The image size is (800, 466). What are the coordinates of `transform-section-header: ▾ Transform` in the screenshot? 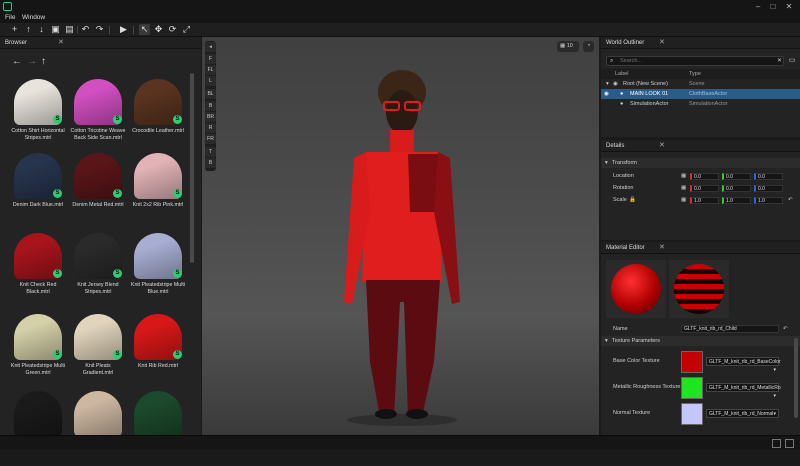 It's located at (700, 163).